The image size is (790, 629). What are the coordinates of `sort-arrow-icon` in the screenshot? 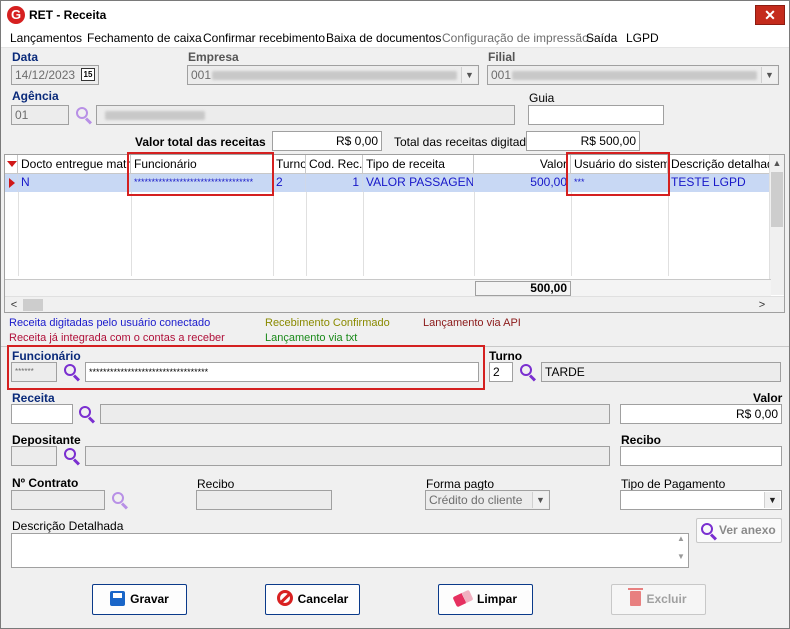 It's located at (12, 164).